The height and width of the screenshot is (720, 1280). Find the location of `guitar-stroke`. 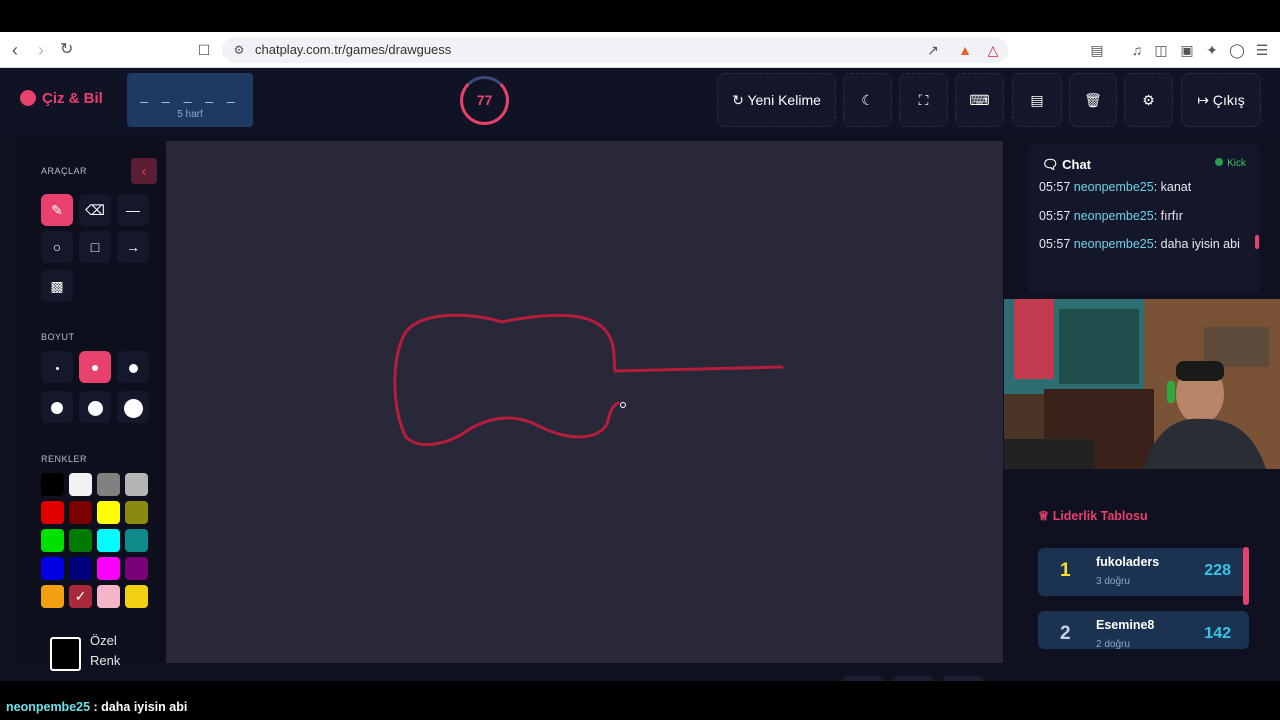

guitar-stroke is located at coordinates (588, 379).